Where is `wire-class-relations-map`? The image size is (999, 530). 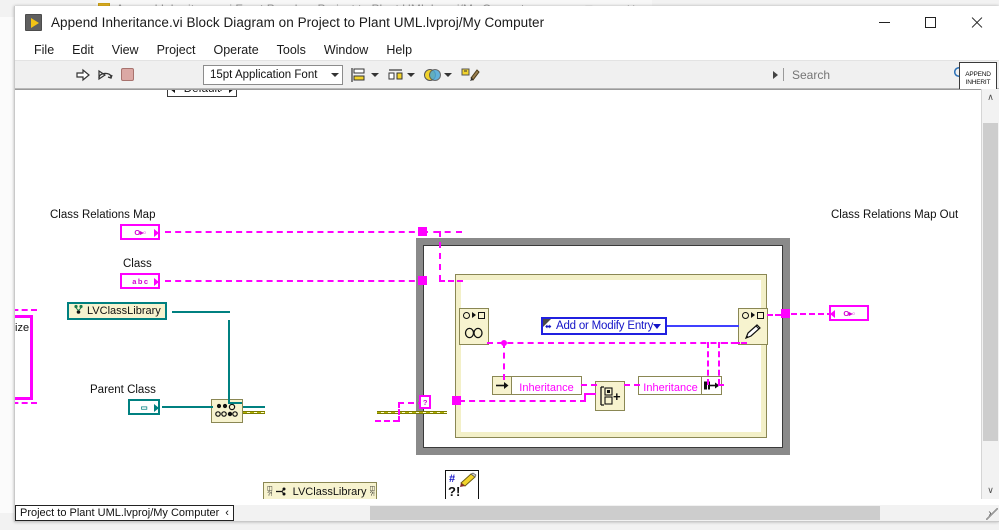
wire-class-relations-map is located at coordinates (295, 232).